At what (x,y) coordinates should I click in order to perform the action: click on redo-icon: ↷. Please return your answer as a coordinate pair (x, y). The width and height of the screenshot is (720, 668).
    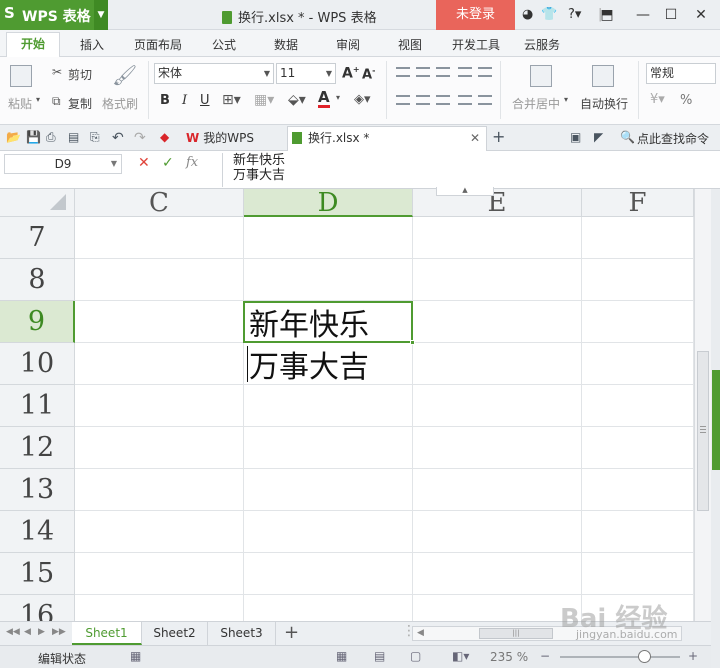
    Looking at the image, I should click on (140, 138).